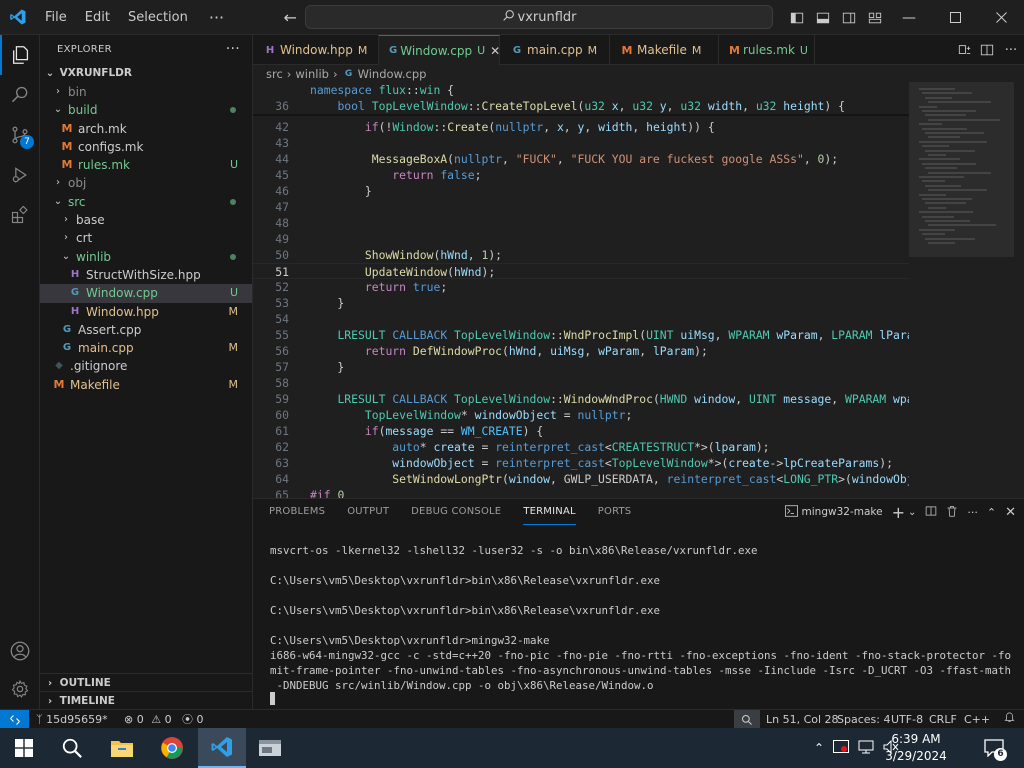  Describe the element at coordinates (172, 748) in the screenshot. I see `chrome-icon` at that location.